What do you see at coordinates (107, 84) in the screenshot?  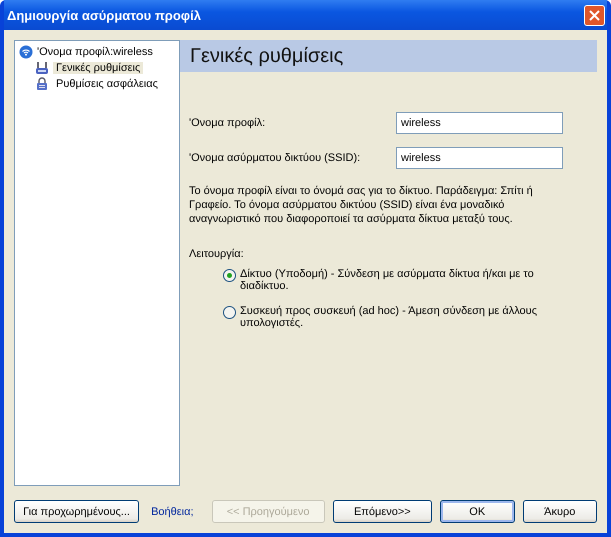 I see `tree-item: Ρυθμίσεις ασφάλειας` at bounding box center [107, 84].